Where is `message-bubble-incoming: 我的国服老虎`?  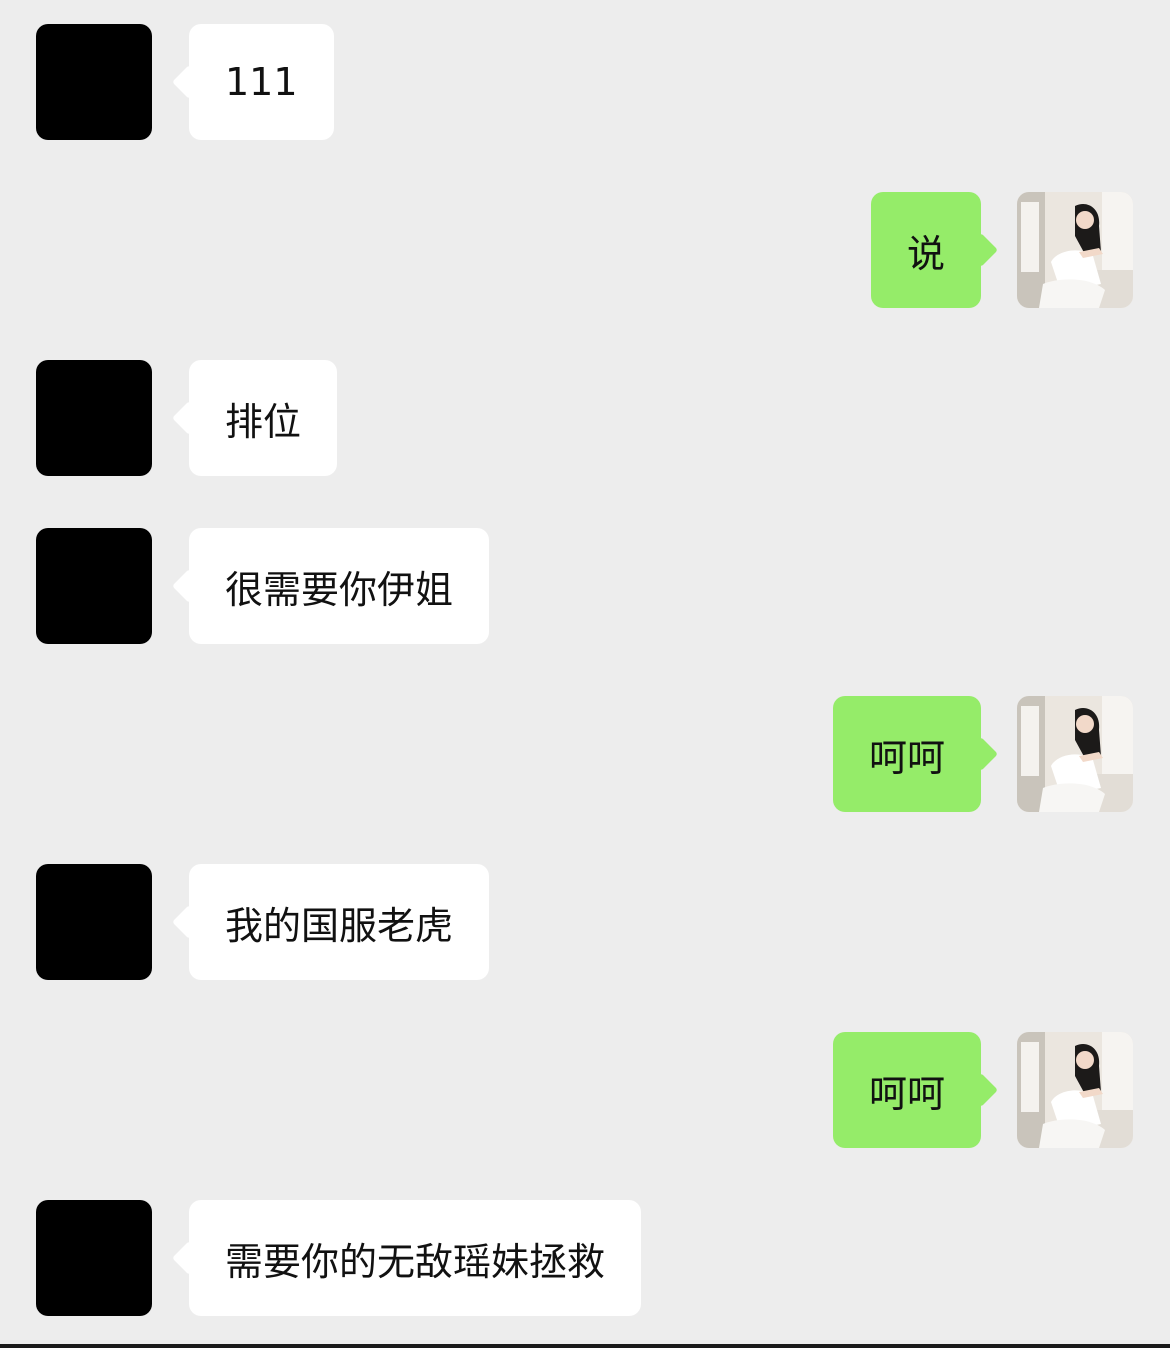 message-bubble-incoming: 我的国服老虎 is located at coordinates (339, 922).